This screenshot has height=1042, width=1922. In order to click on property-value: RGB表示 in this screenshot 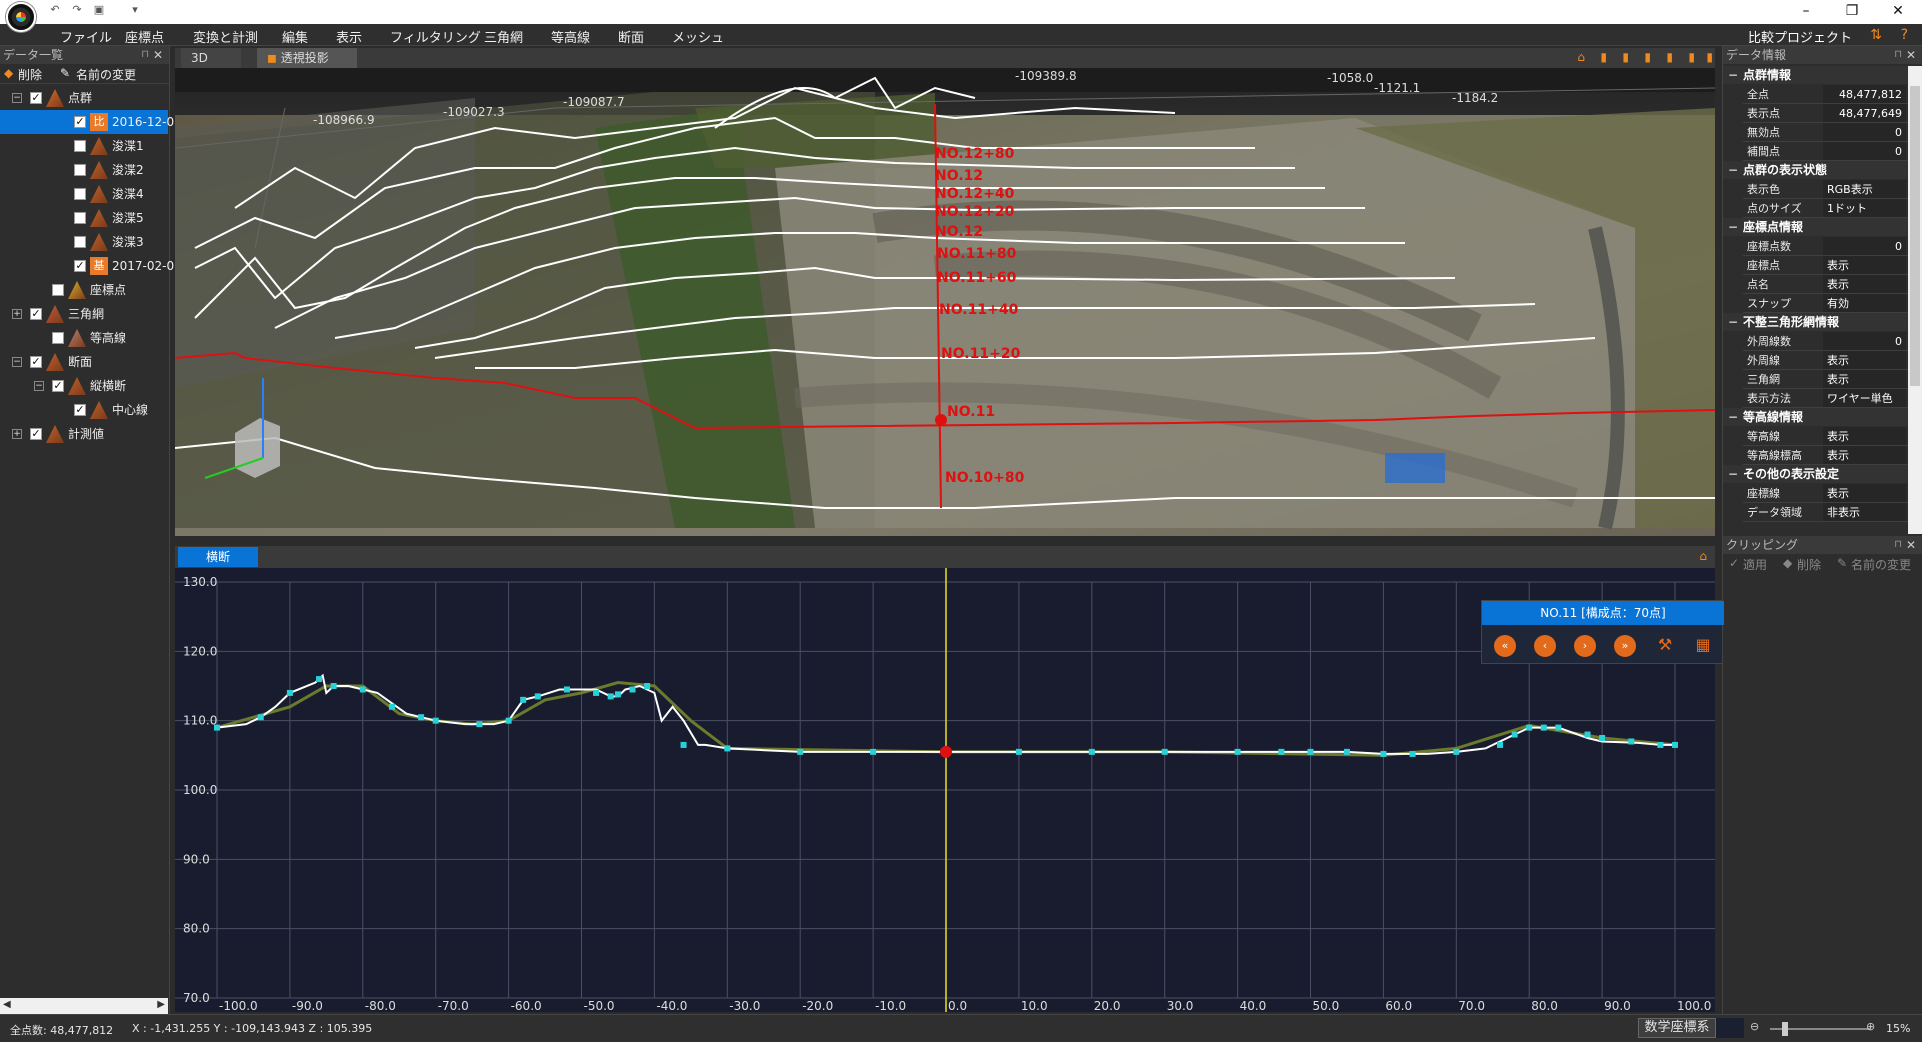, I will do `click(1864, 189)`.